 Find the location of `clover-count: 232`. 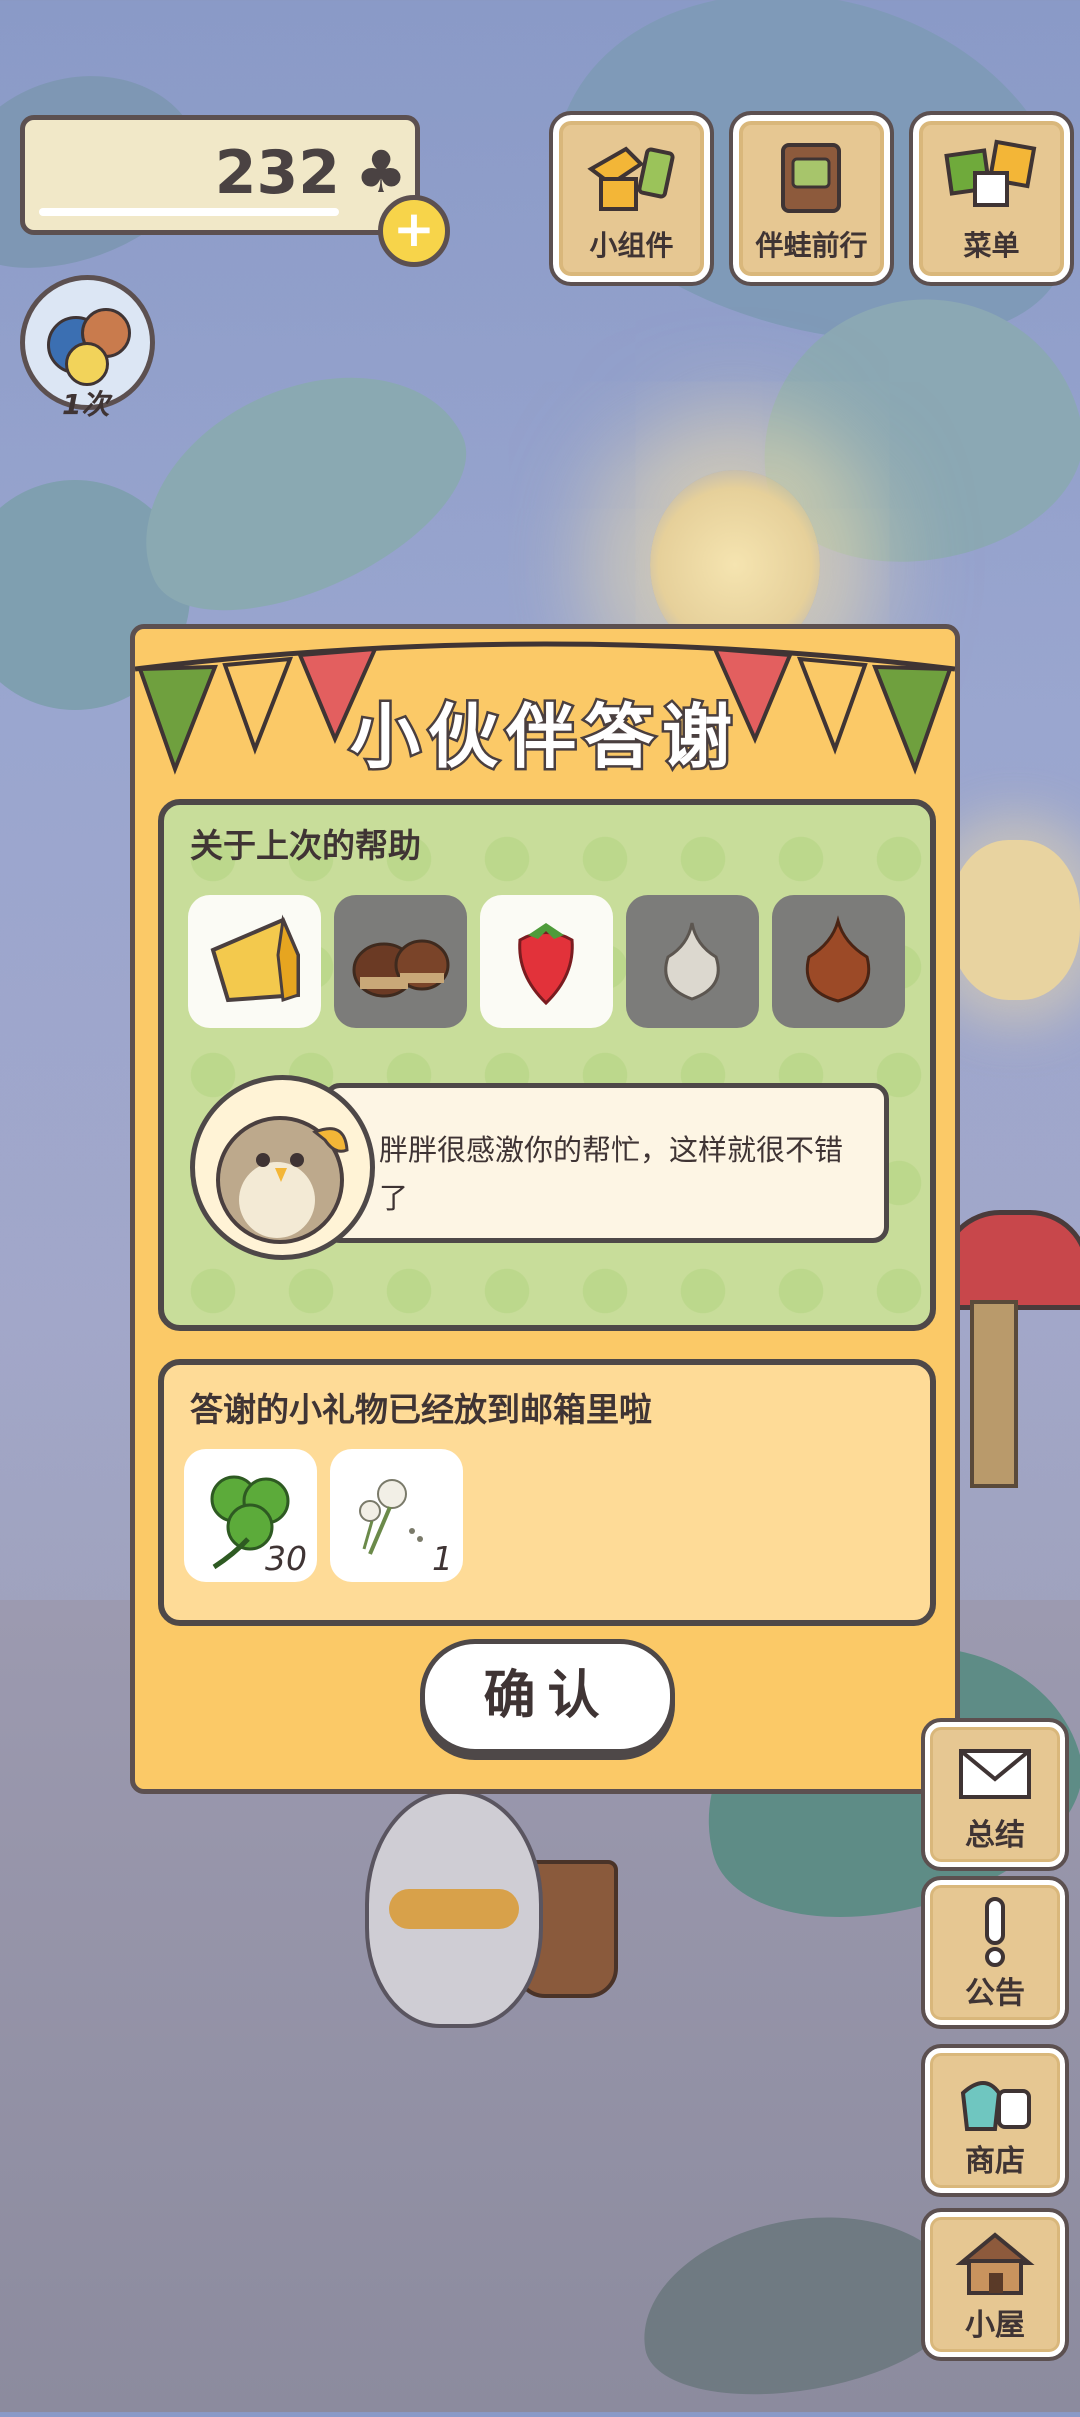

clover-count: 232 is located at coordinates (277, 173).